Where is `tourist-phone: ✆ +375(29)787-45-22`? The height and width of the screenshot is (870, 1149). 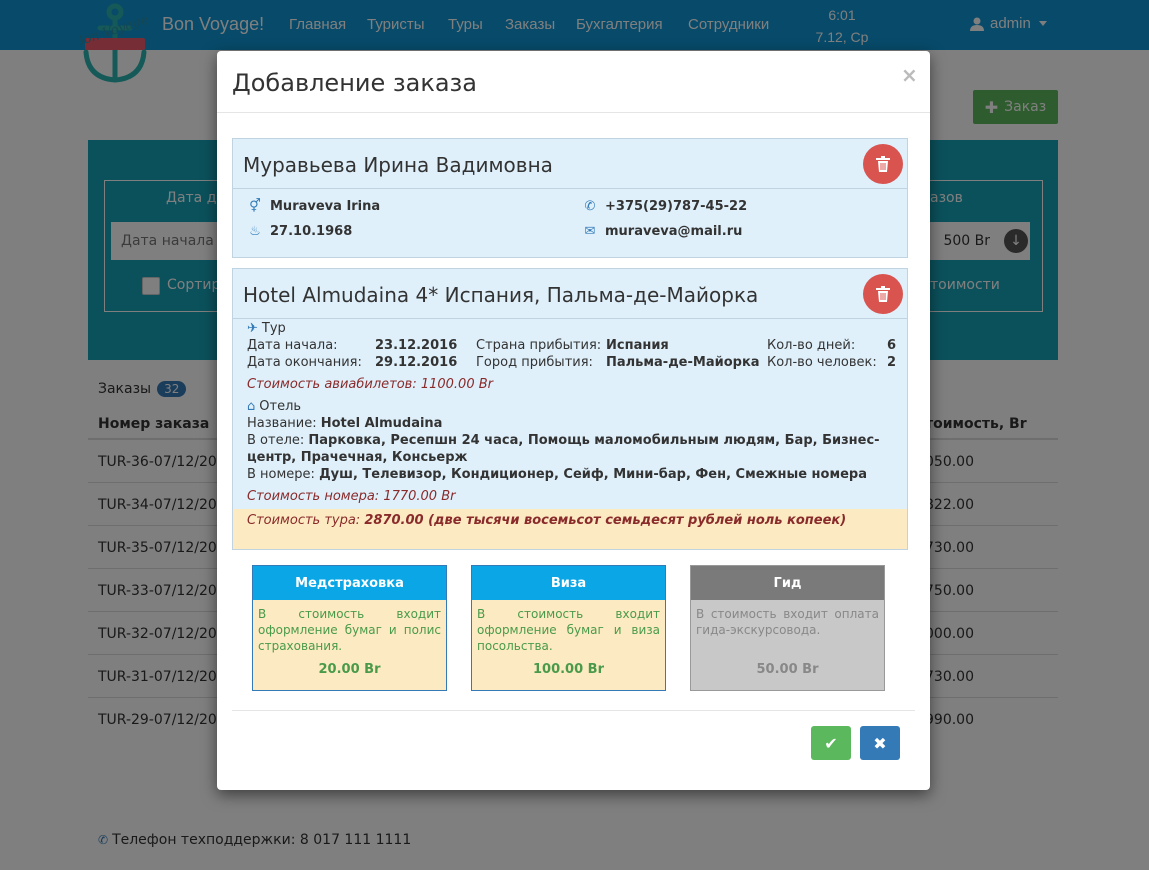
tourist-phone: ✆ +375(29)787-45-22 is located at coordinates (665, 206).